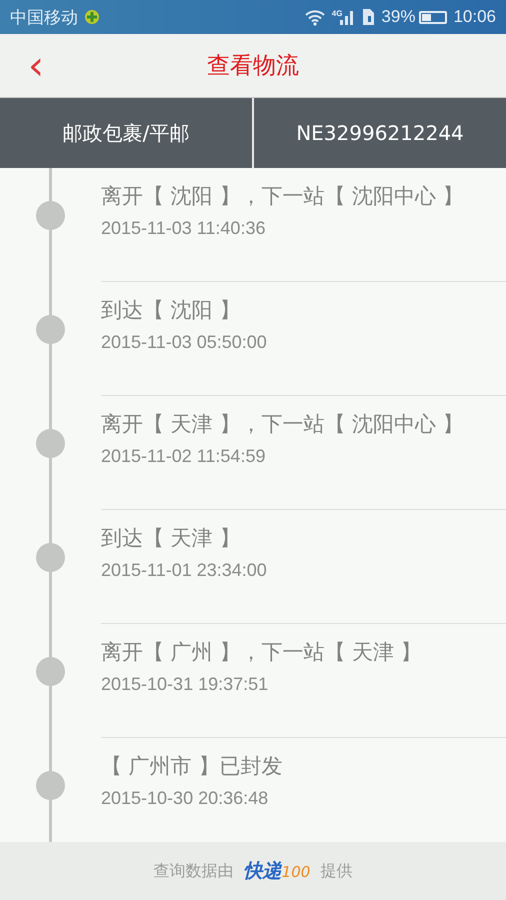  Describe the element at coordinates (171, 310) in the screenshot. I see `event-text: 到达【 沈阳 】` at that location.